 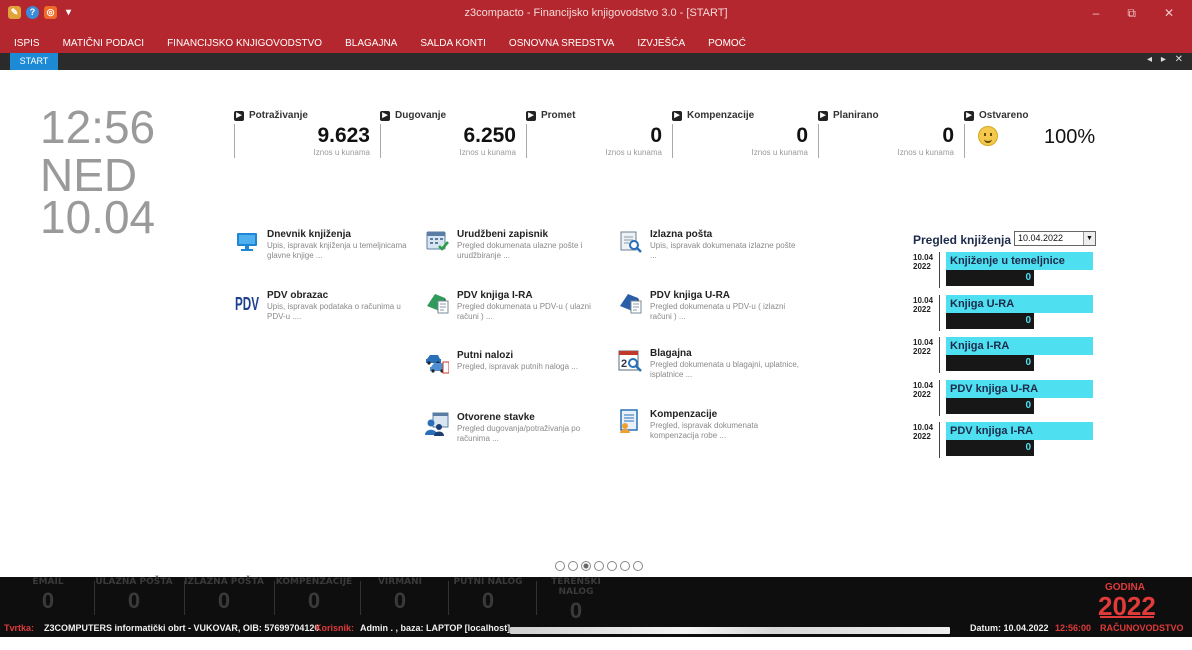 I want to click on kpi-promet: ▶ Promet 0 Iznos u kunama, so click(x=596, y=135).